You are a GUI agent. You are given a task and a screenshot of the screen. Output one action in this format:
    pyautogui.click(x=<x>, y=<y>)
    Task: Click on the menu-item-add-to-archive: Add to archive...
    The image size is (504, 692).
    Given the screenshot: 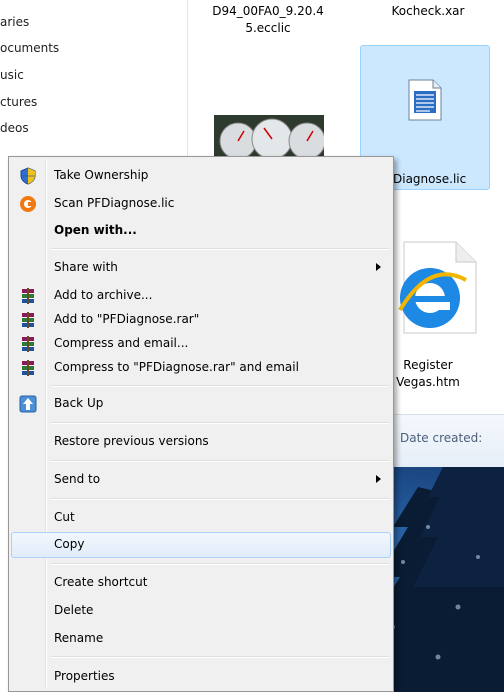 What is the action you would take?
    pyautogui.click(x=201, y=296)
    